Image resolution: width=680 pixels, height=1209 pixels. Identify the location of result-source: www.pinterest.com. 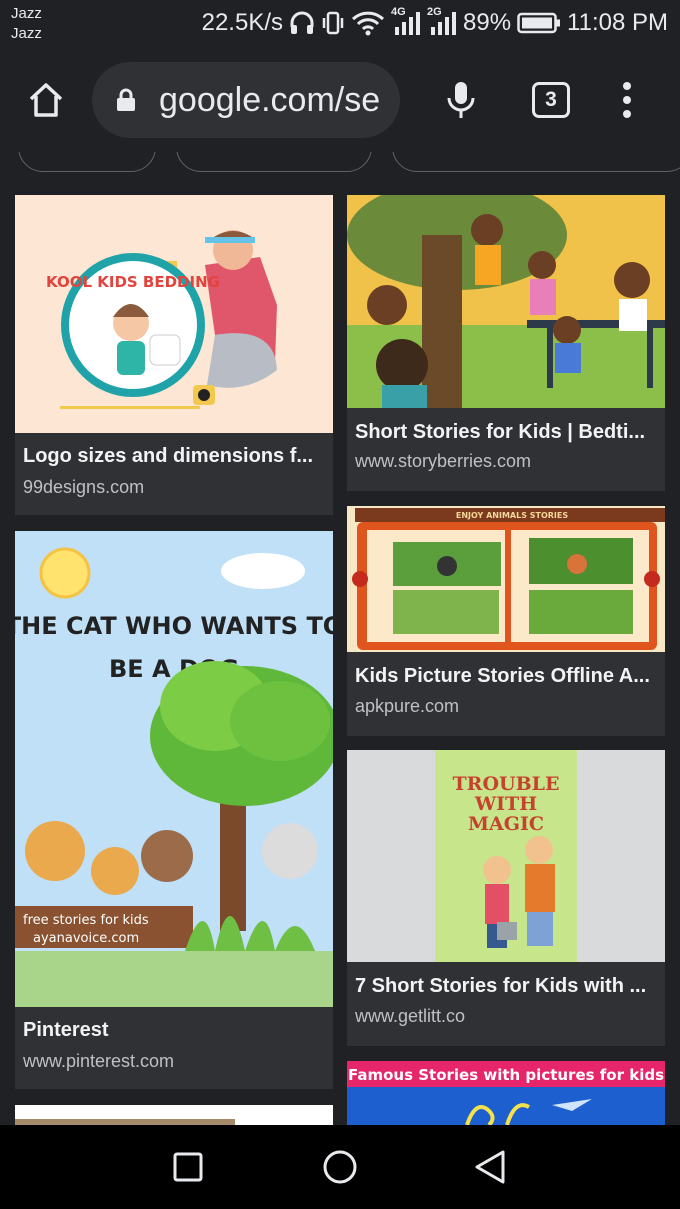
(99, 1061).